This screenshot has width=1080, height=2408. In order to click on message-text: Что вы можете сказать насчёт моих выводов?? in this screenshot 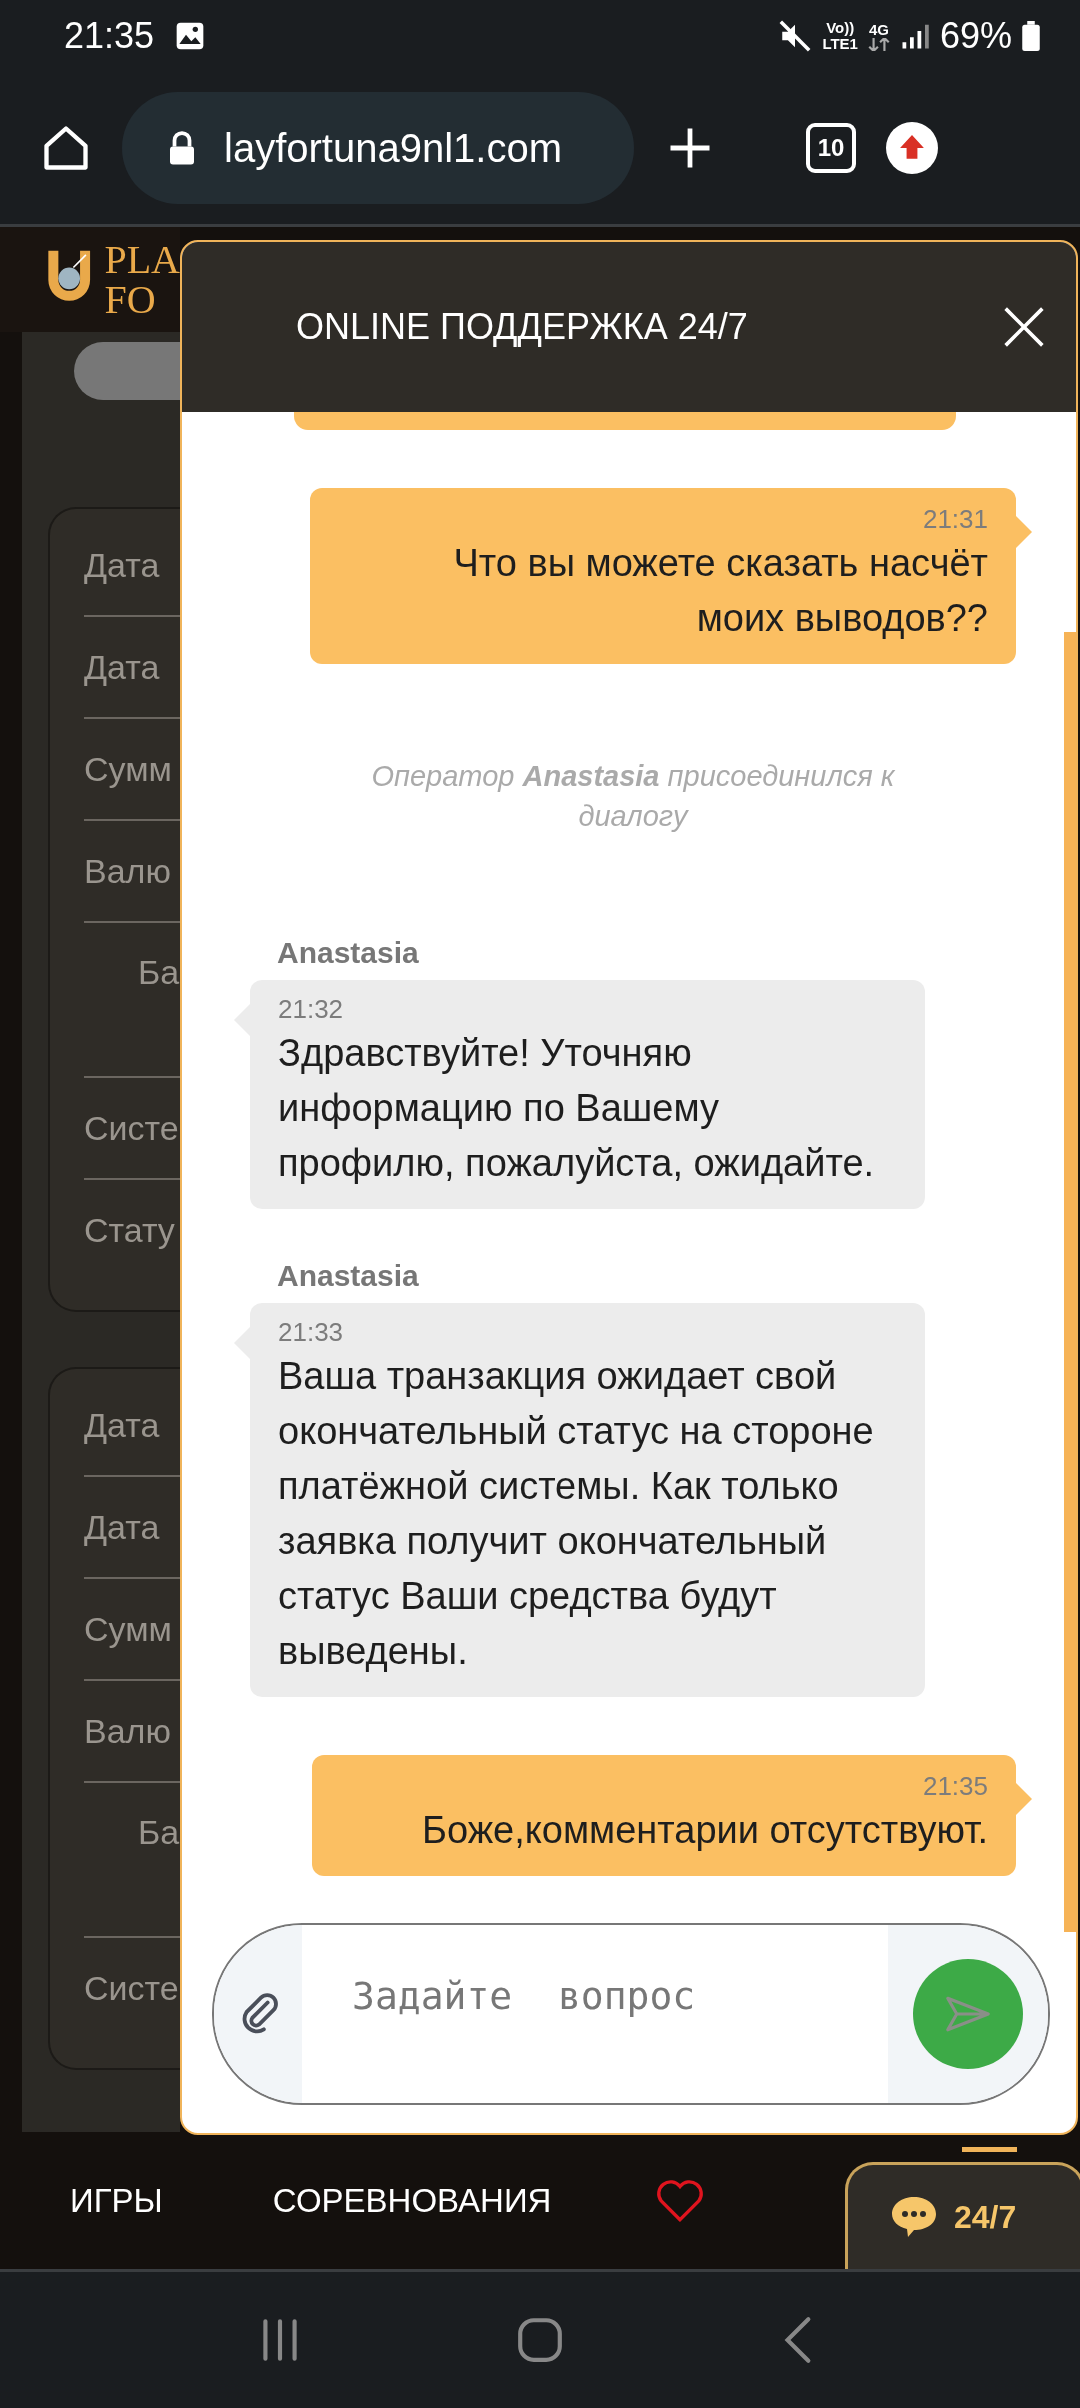, I will do `click(720, 591)`.